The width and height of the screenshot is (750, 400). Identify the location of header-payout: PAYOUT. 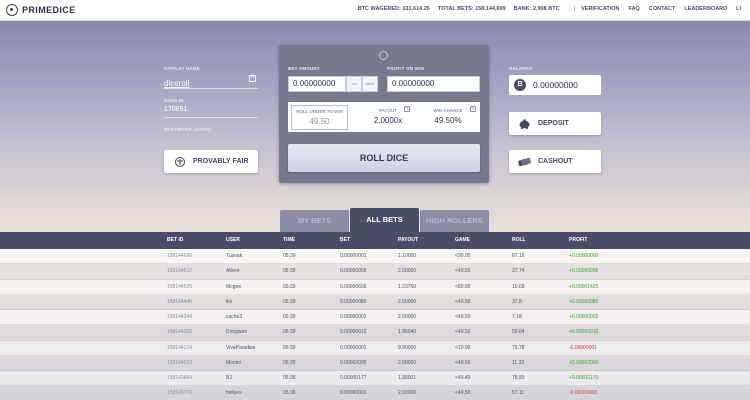
(408, 240).